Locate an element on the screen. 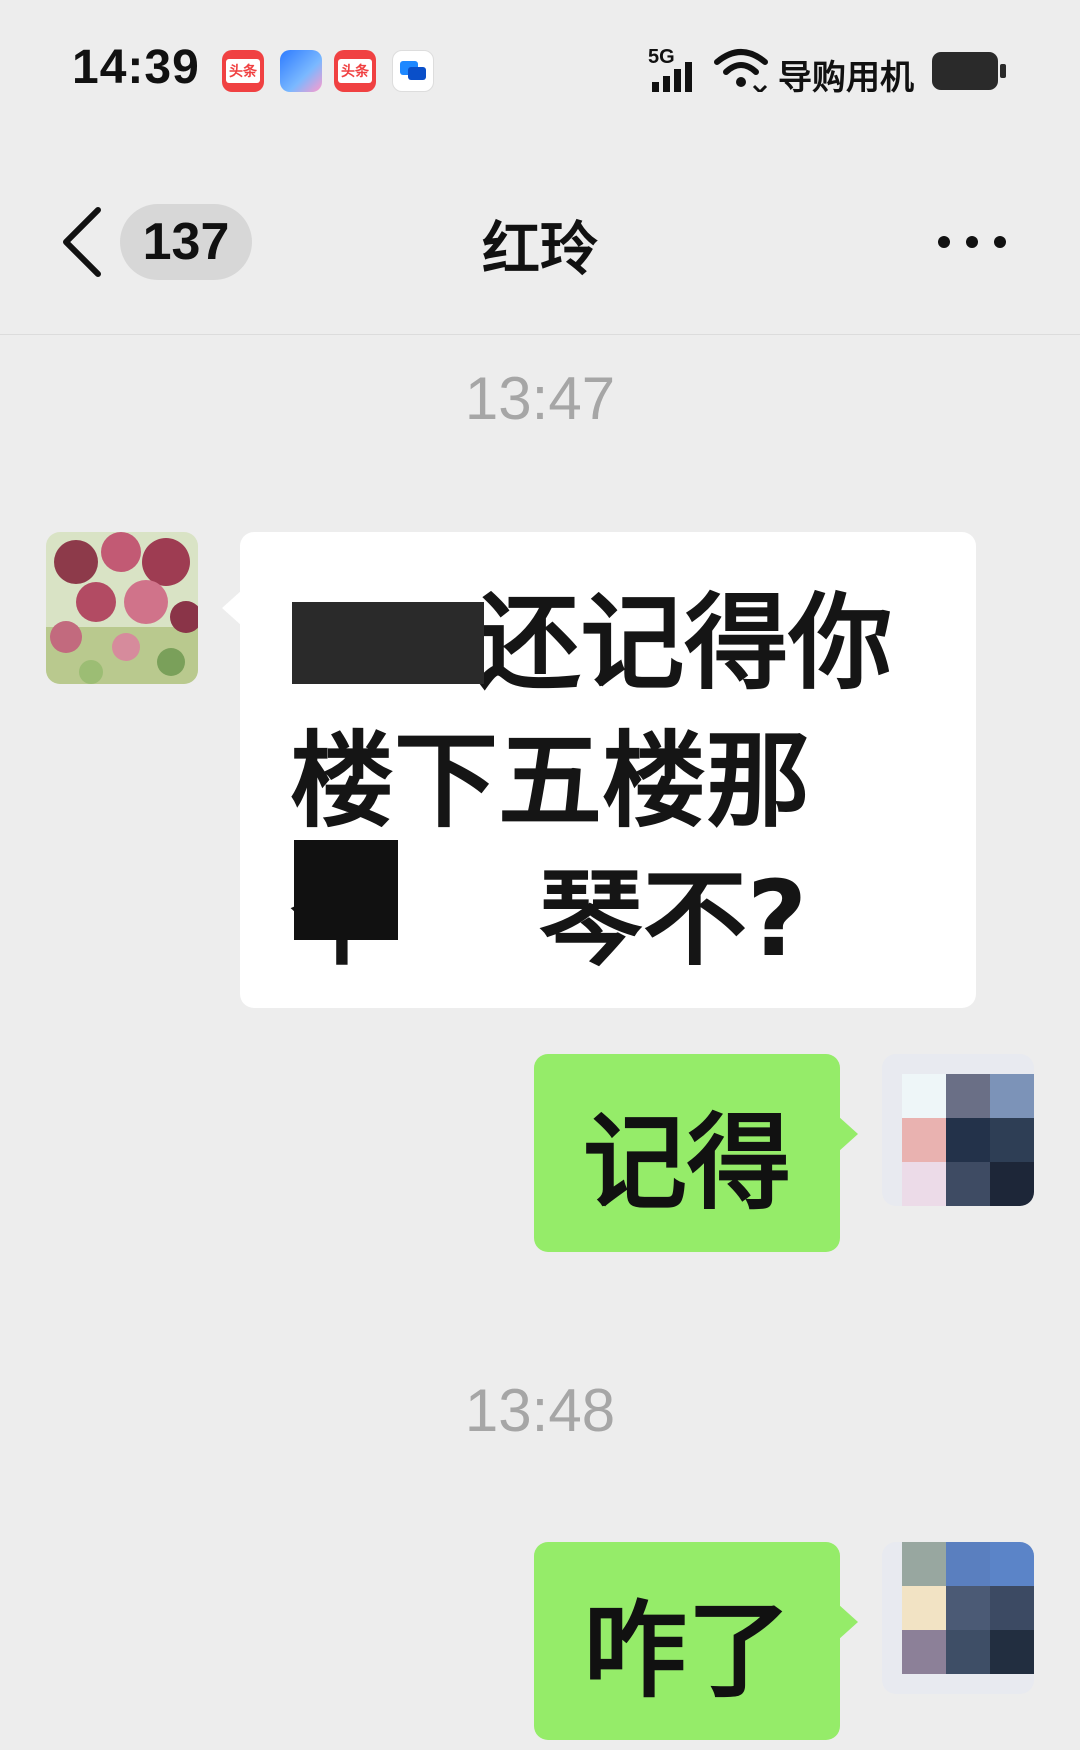  message-text: 记得 is located at coordinates (686, 1162).